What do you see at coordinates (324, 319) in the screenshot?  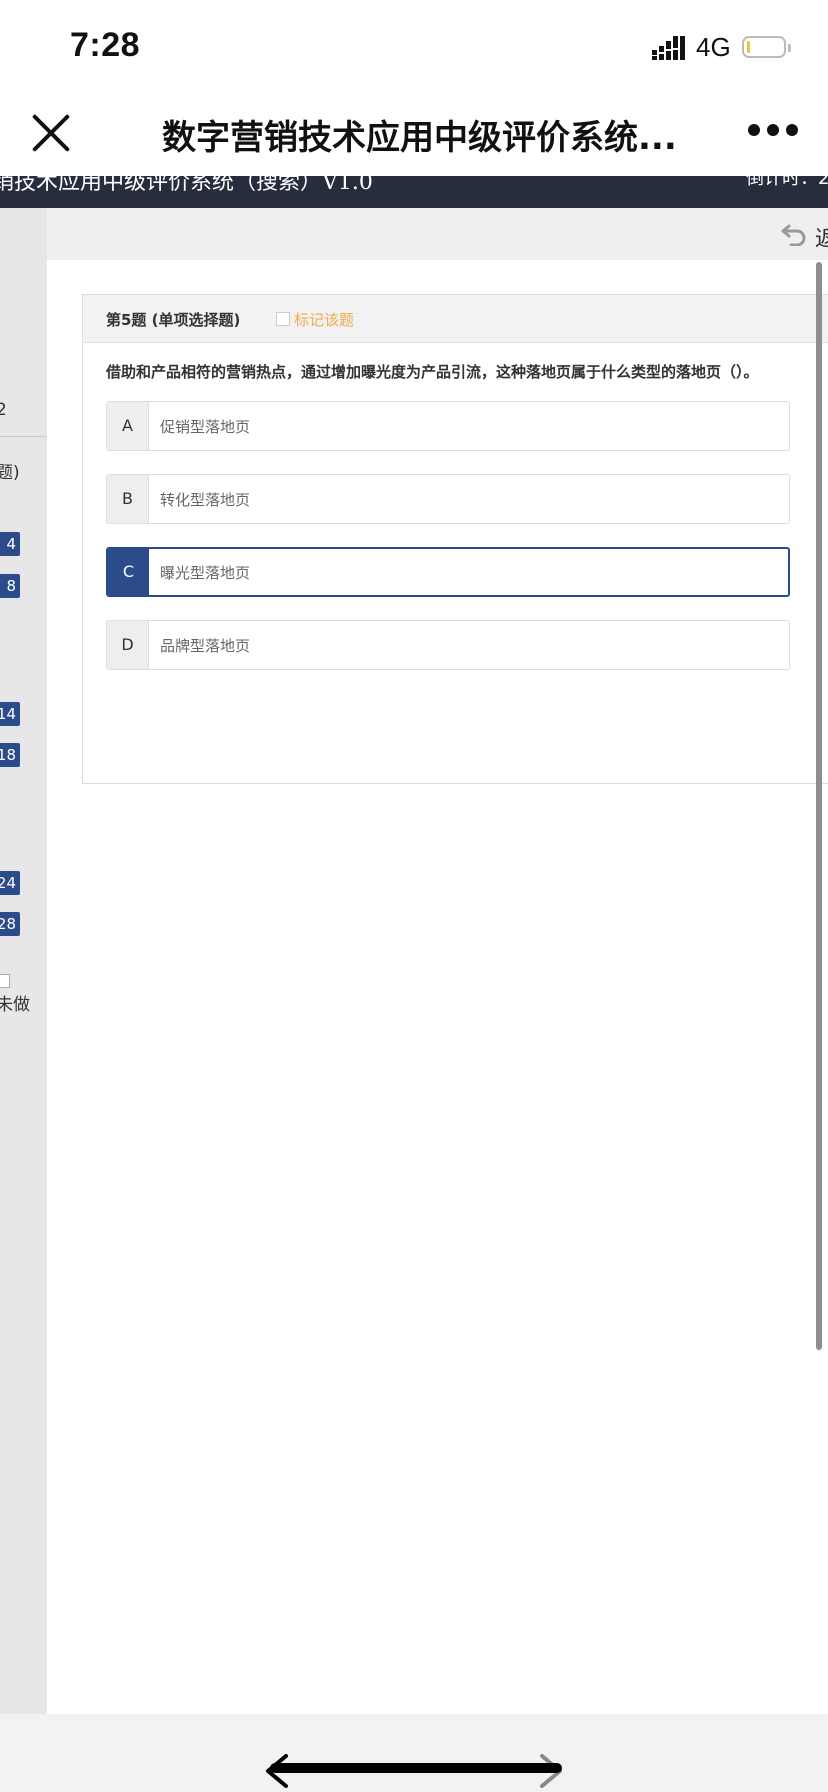 I see `mark-question-label: 标记该题` at bounding box center [324, 319].